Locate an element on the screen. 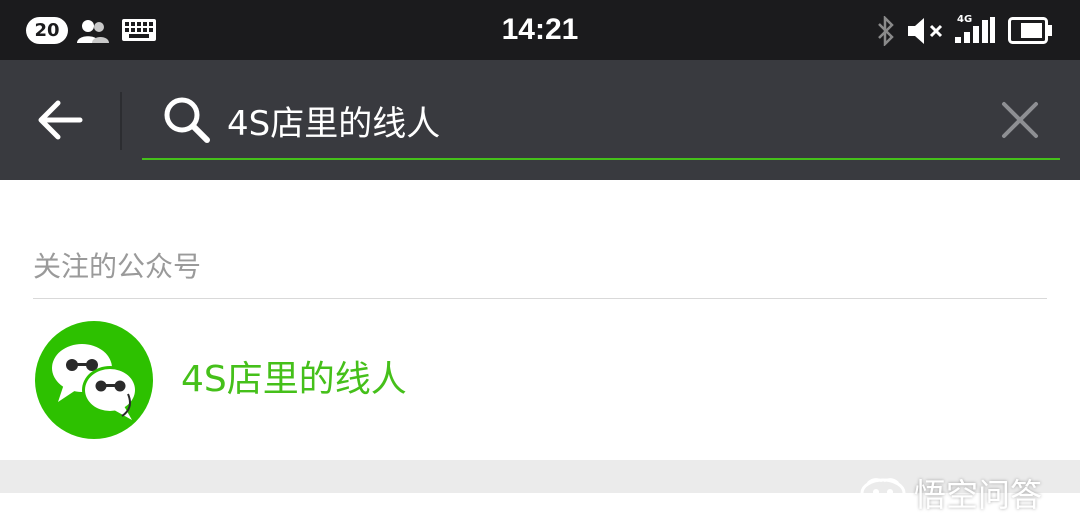 This screenshot has width=1080, height=531. watermark: 悟空问答 is located at coordinates (951, 493).